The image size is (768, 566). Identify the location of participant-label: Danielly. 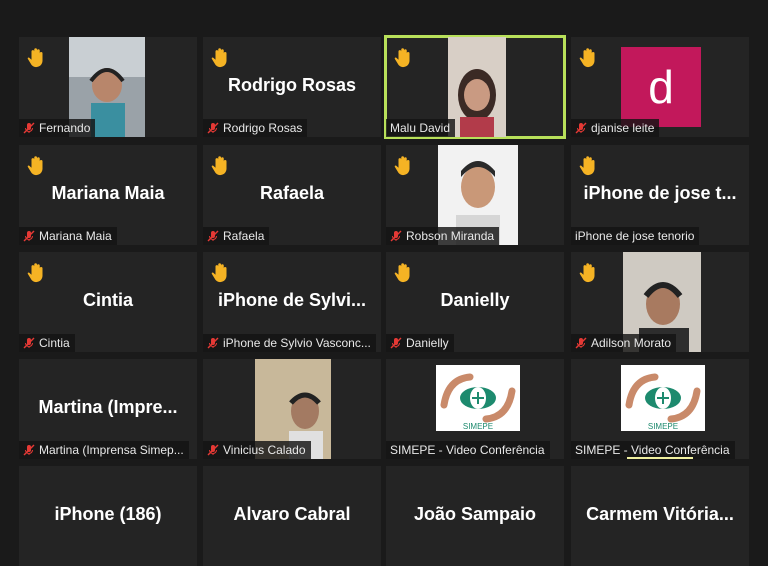
(420, 343).